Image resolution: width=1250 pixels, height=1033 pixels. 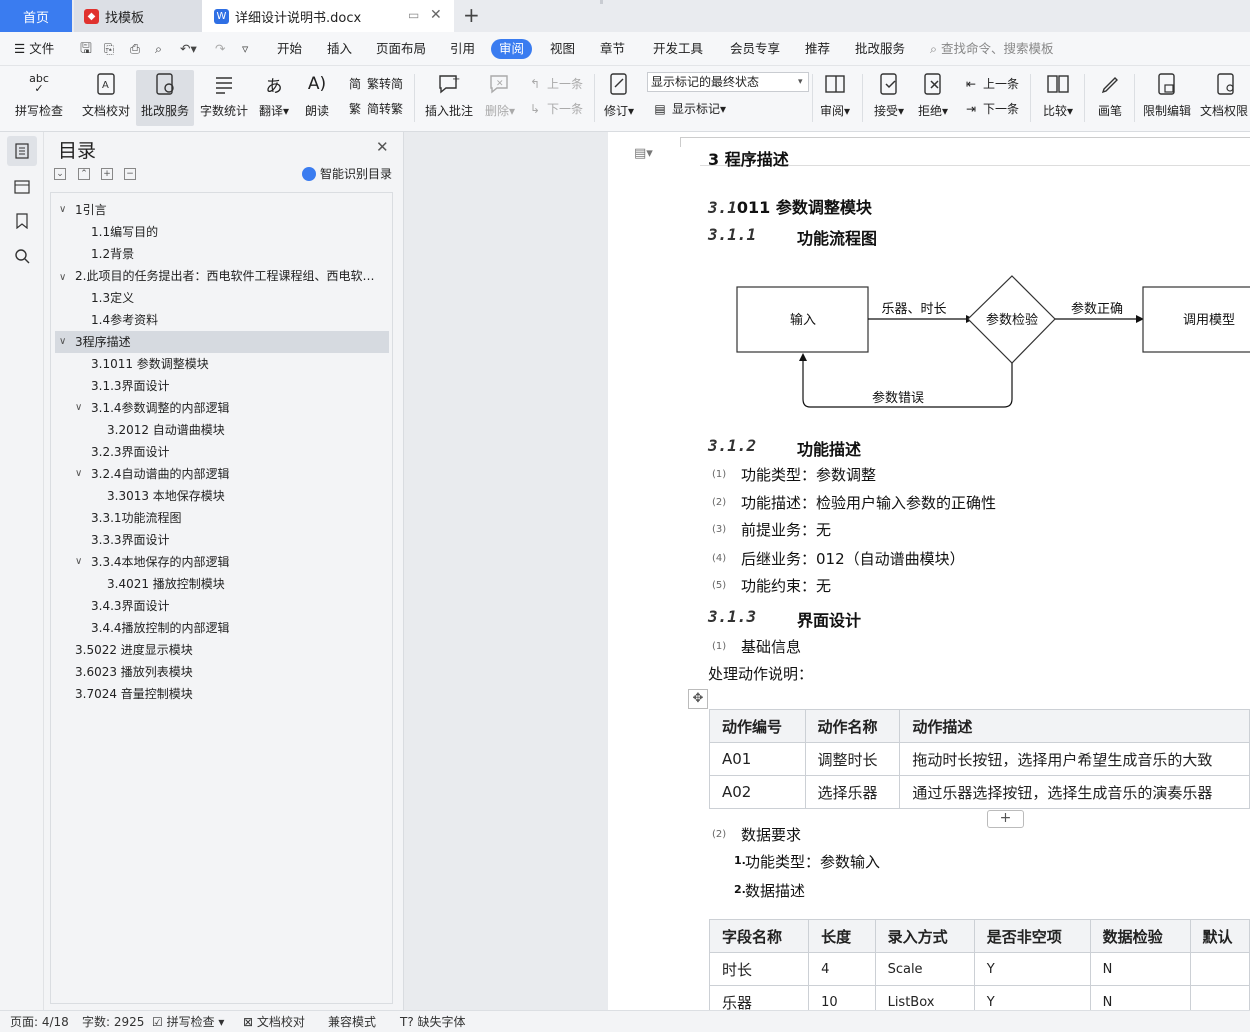 What do you see at coordinates (160, 628) in the screenshot?
I see `toc-item: 3.4.4播放控制的内部逻辑` at bounding box center [160, 628].